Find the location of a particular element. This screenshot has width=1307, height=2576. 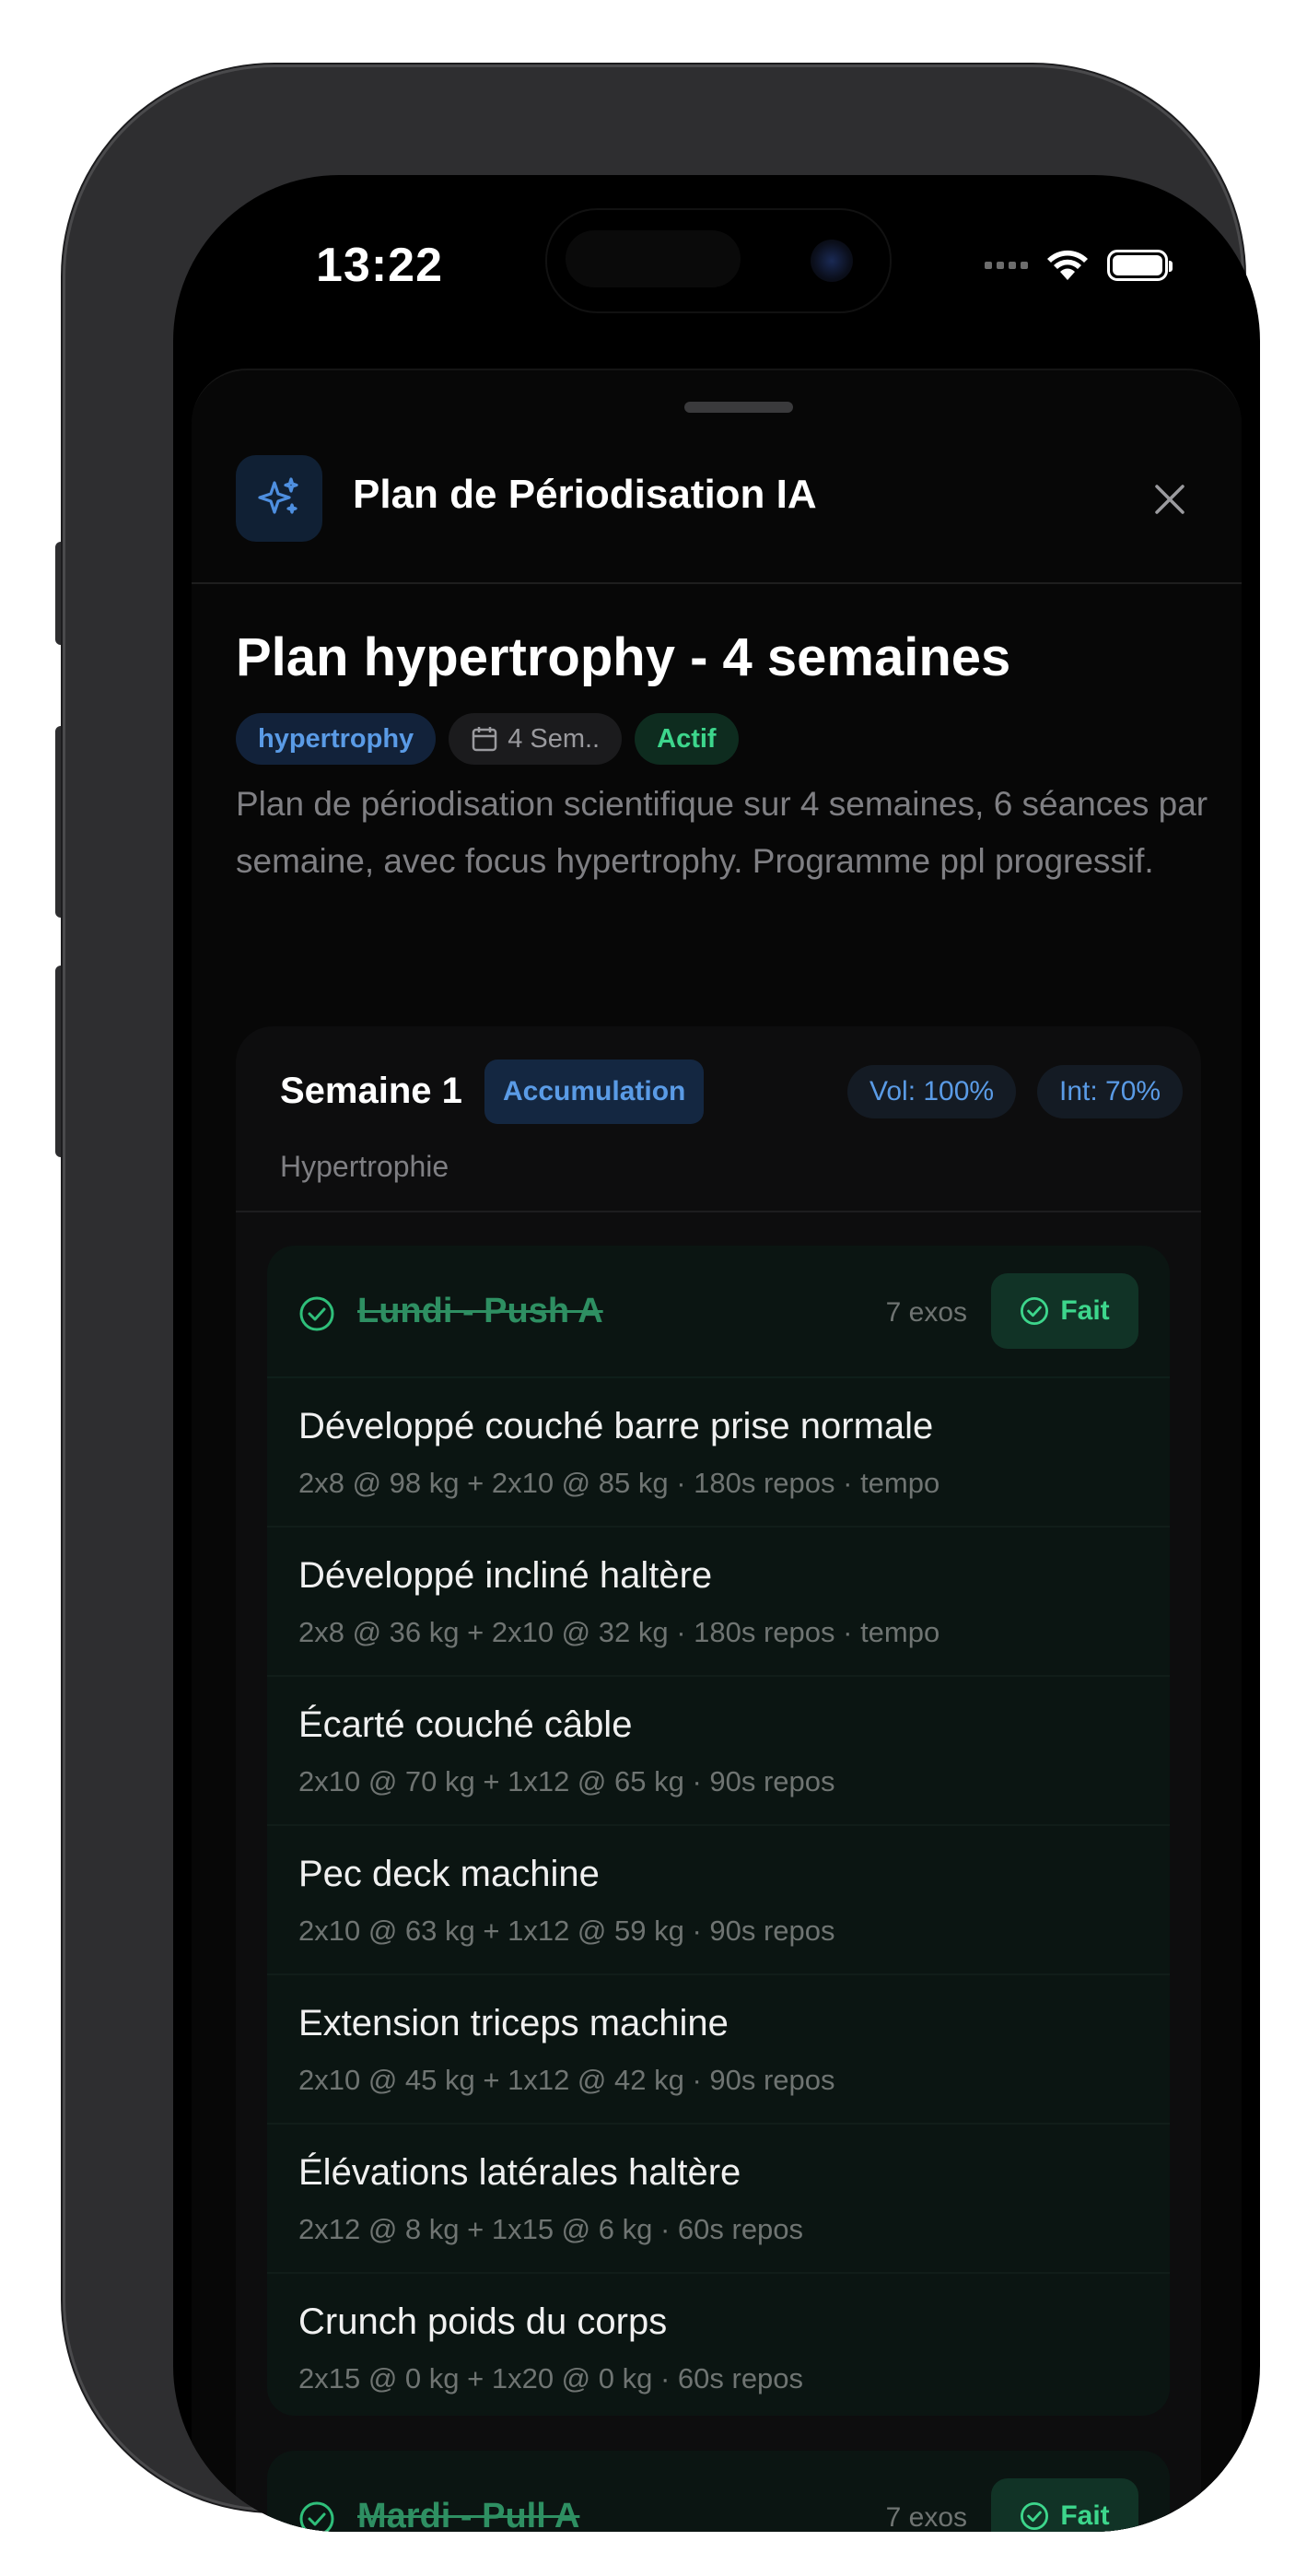

exercise-name: Élévations latérales haltère is located at coordinates (520, 2172).